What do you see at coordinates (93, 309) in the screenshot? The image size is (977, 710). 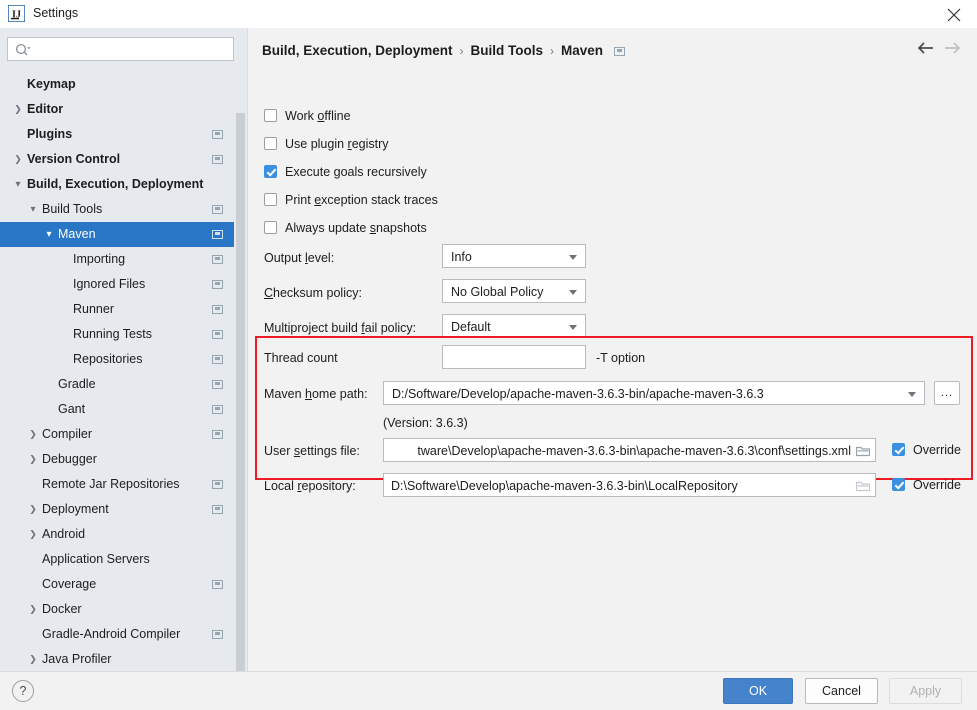 I see `sidebar-item-label: Runner` at bounding box center [93, 309].